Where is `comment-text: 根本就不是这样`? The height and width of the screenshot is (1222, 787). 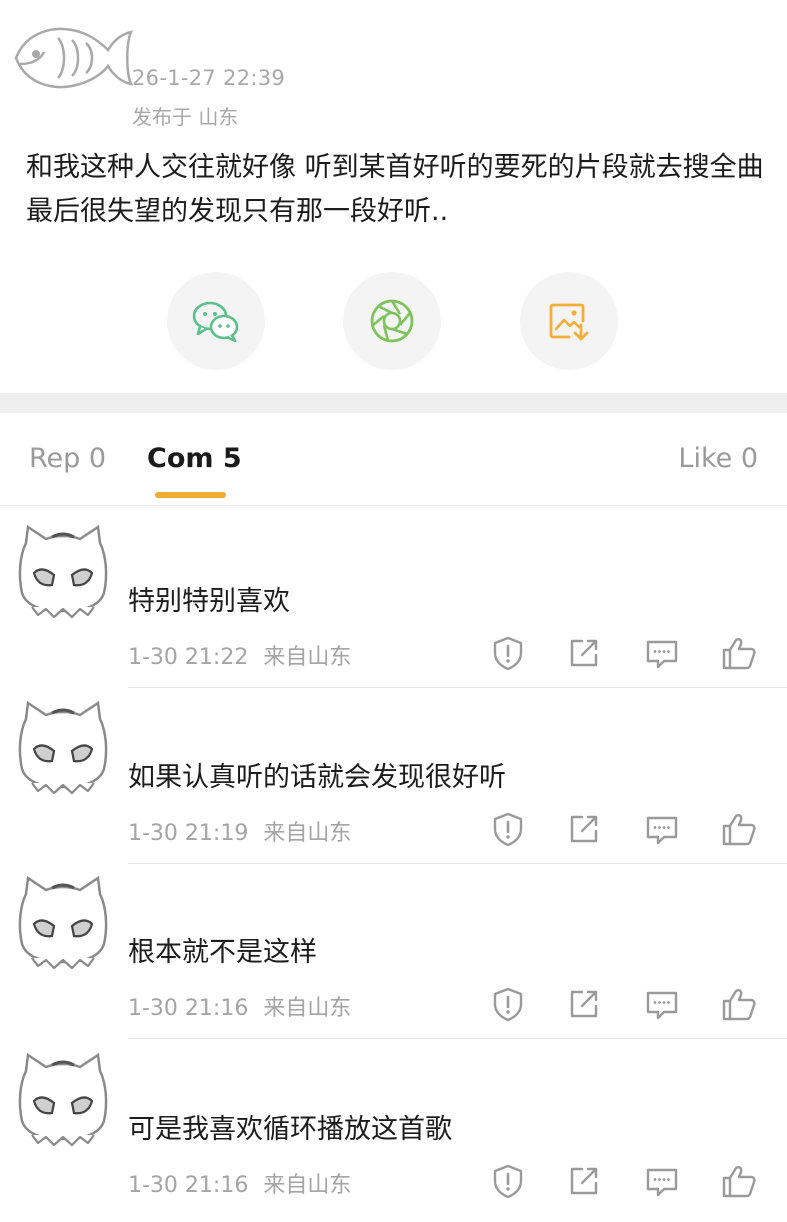
comment-text: 根本就不是这样 is located at coordinates (222, 952).